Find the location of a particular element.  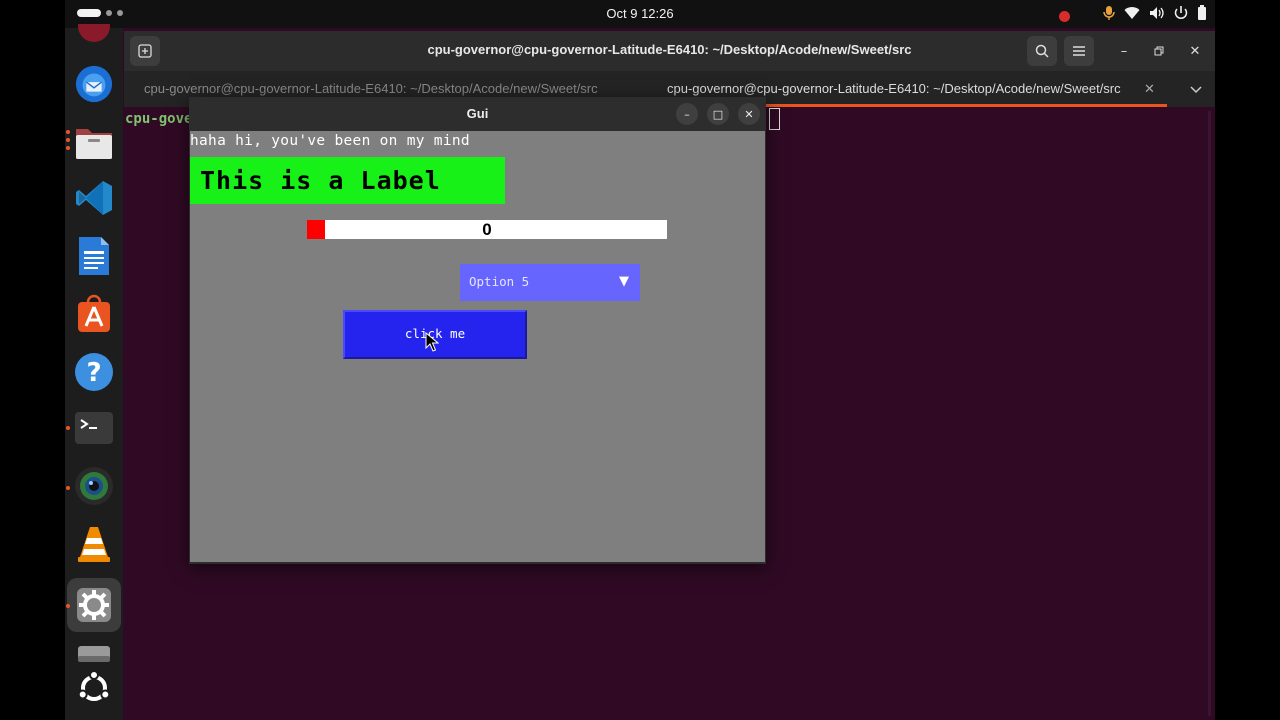

camera-icon is located at coordinates (94, 486).